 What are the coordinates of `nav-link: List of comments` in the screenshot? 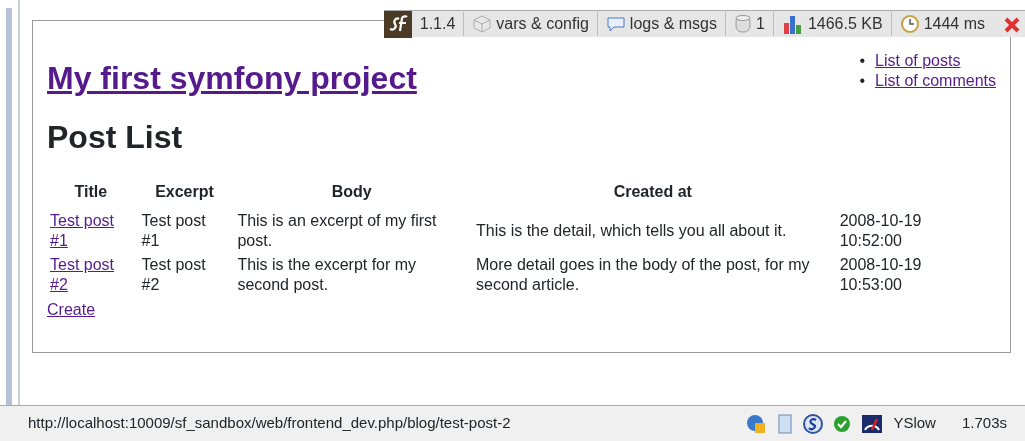 It's located at (935, 81).